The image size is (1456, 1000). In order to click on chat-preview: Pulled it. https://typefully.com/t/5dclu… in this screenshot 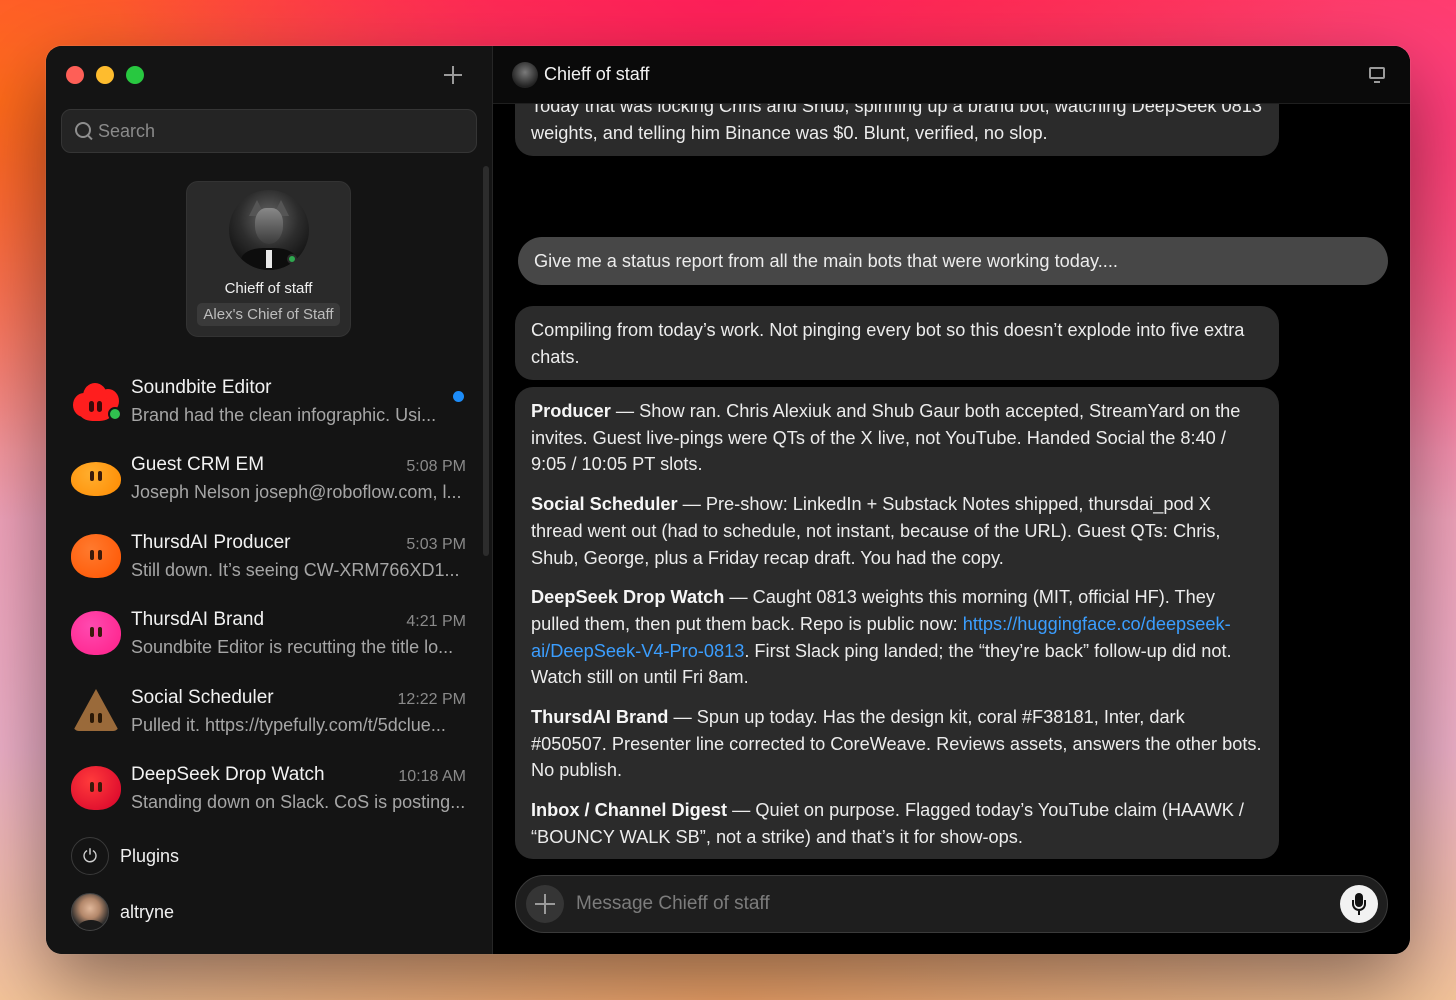, I will do `click(288, 724)`.